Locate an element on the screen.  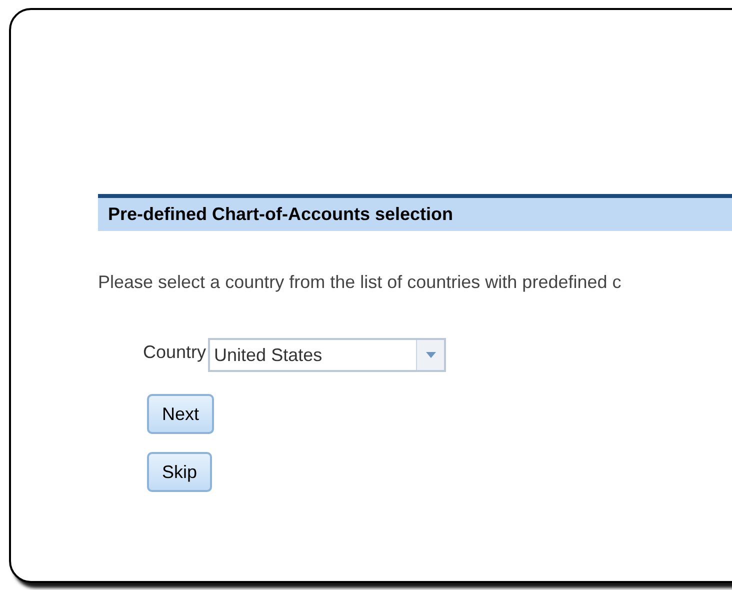
caret-icon is located at coordinates (431, 355).